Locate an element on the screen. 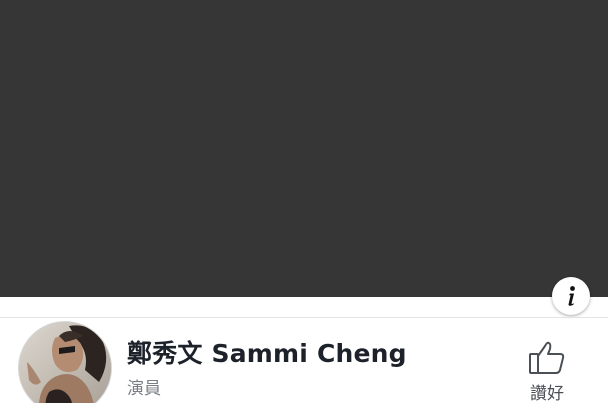  info-icon is located at coordinates (571, 296).